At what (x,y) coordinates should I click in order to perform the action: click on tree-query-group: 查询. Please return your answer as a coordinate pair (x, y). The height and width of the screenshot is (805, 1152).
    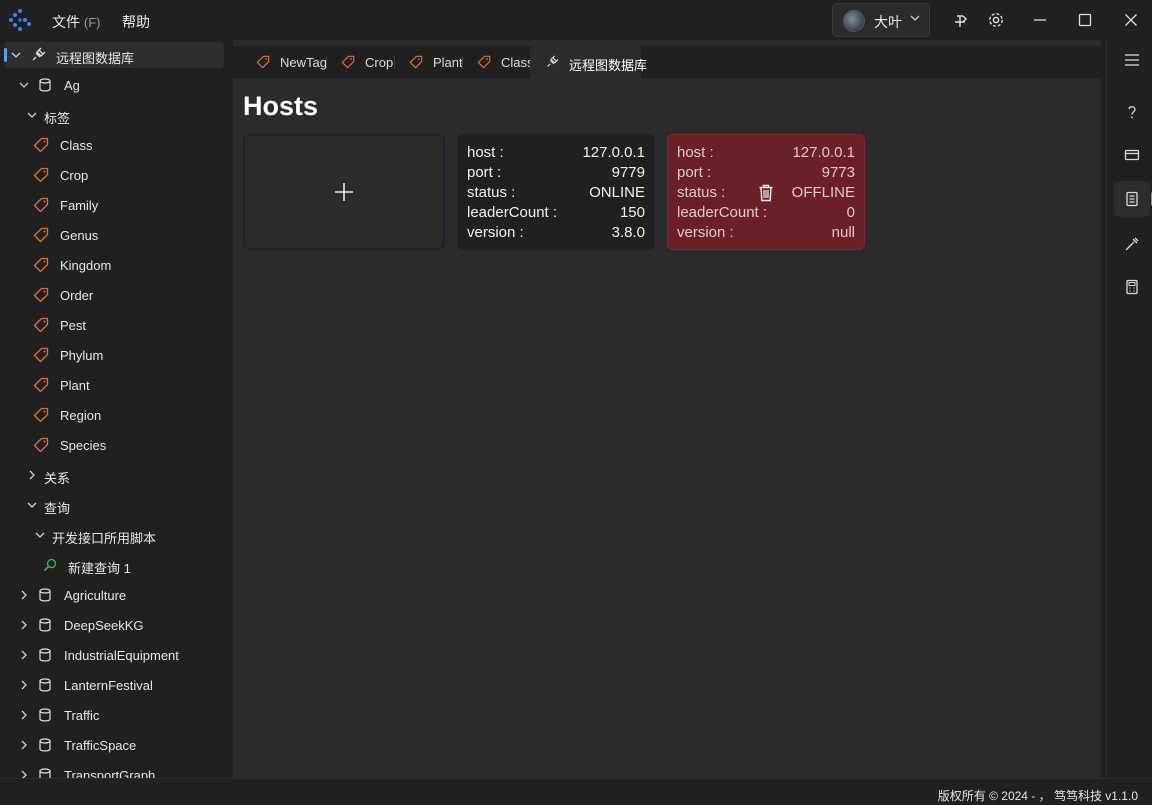
    Looking at the image, I should click on (115, 505).